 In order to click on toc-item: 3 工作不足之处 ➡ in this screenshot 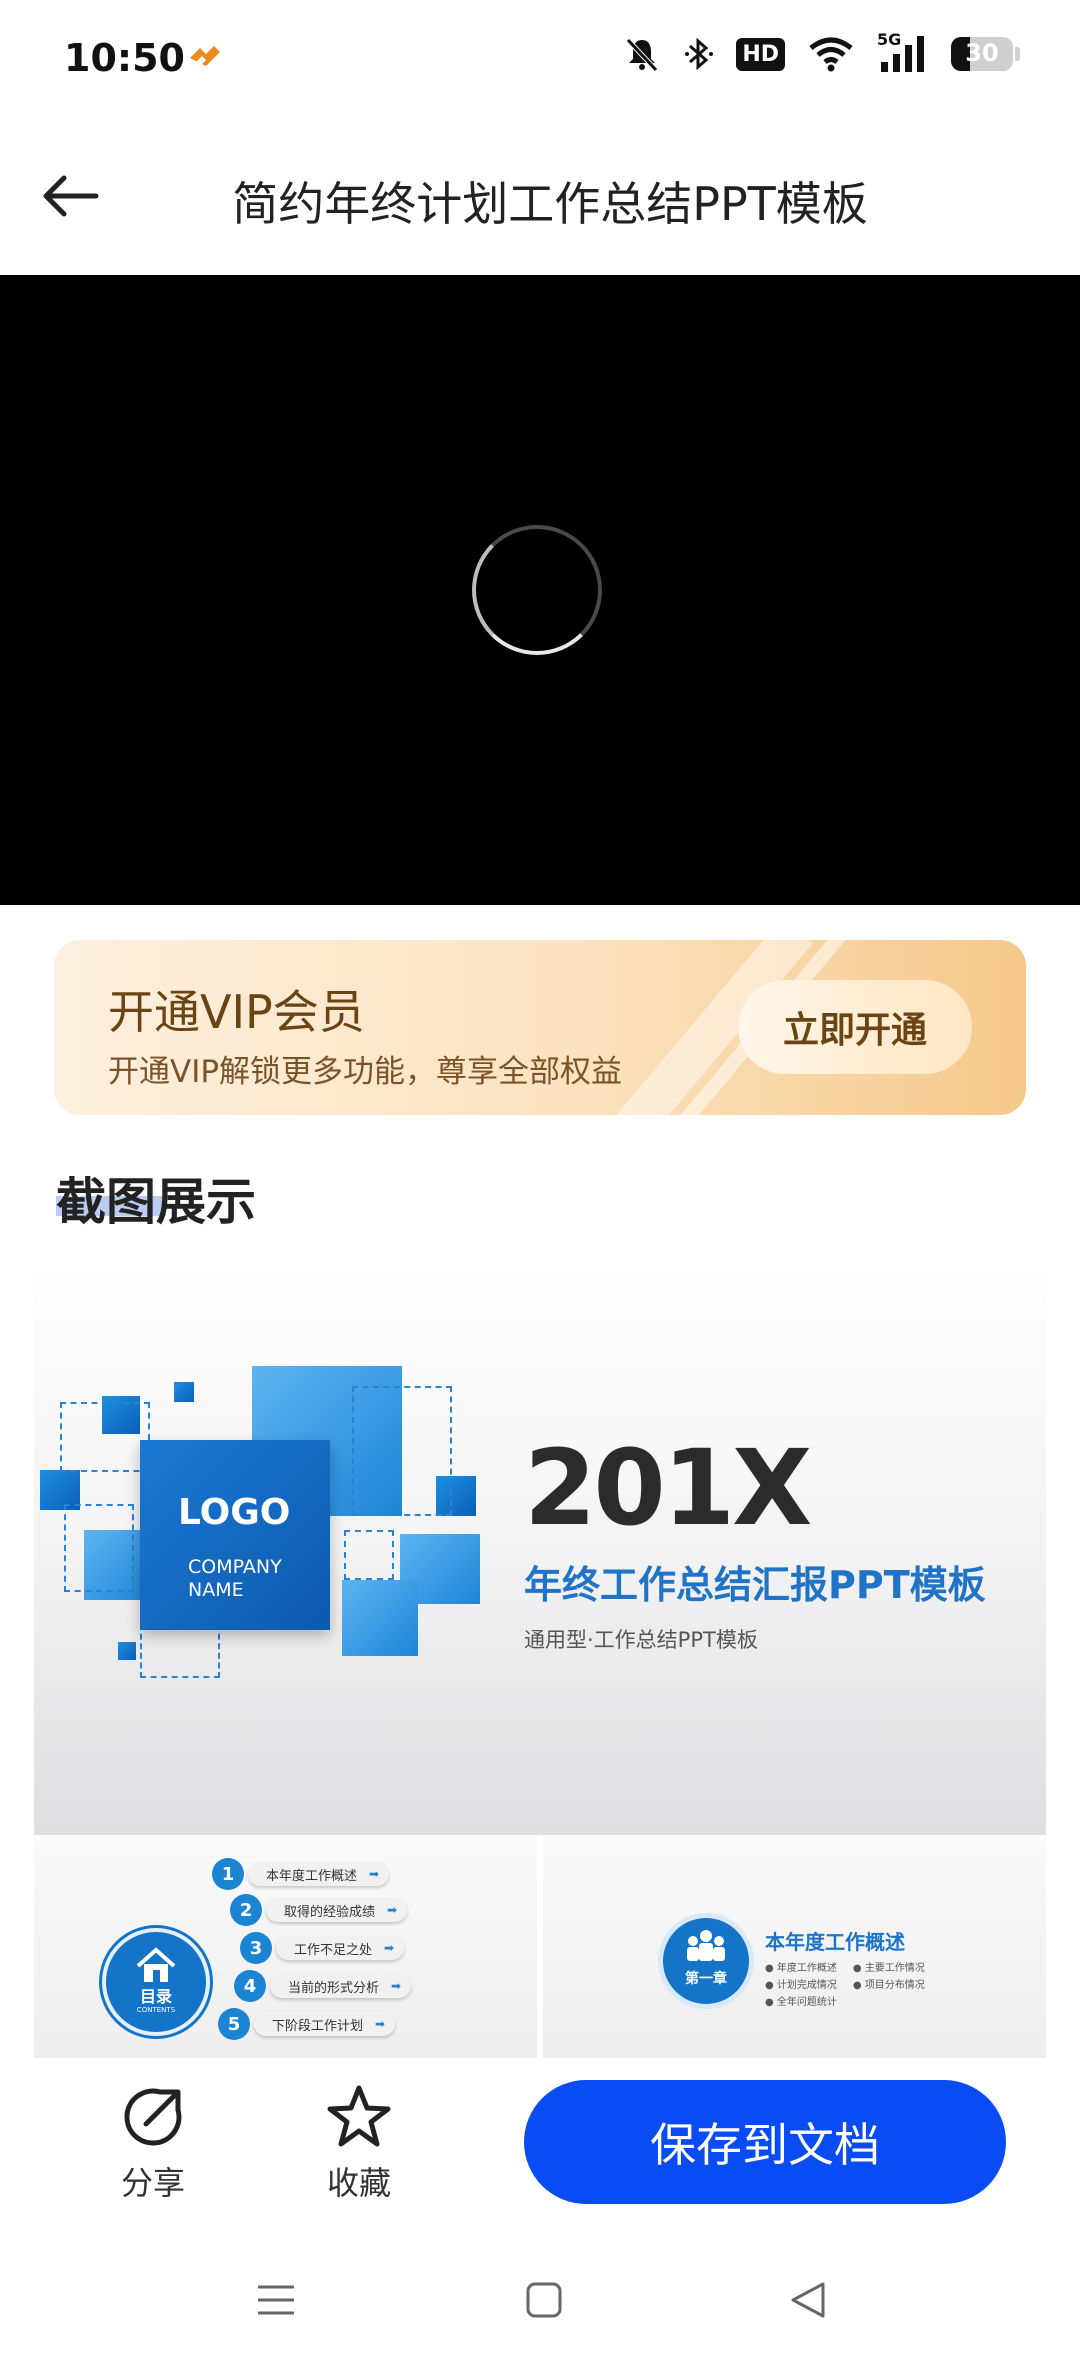, I will do `click(322, 1948)`.